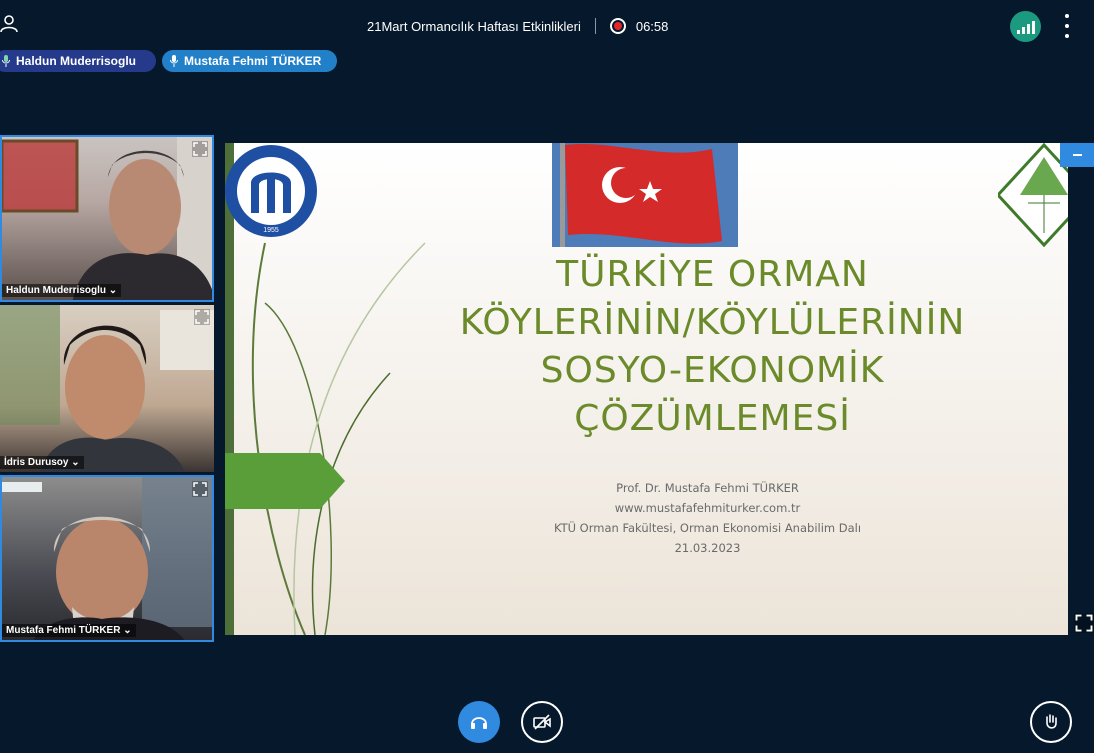 The height and width of the screenshot is (753, 1094). I want to click on flag-image, so click(645, 195).